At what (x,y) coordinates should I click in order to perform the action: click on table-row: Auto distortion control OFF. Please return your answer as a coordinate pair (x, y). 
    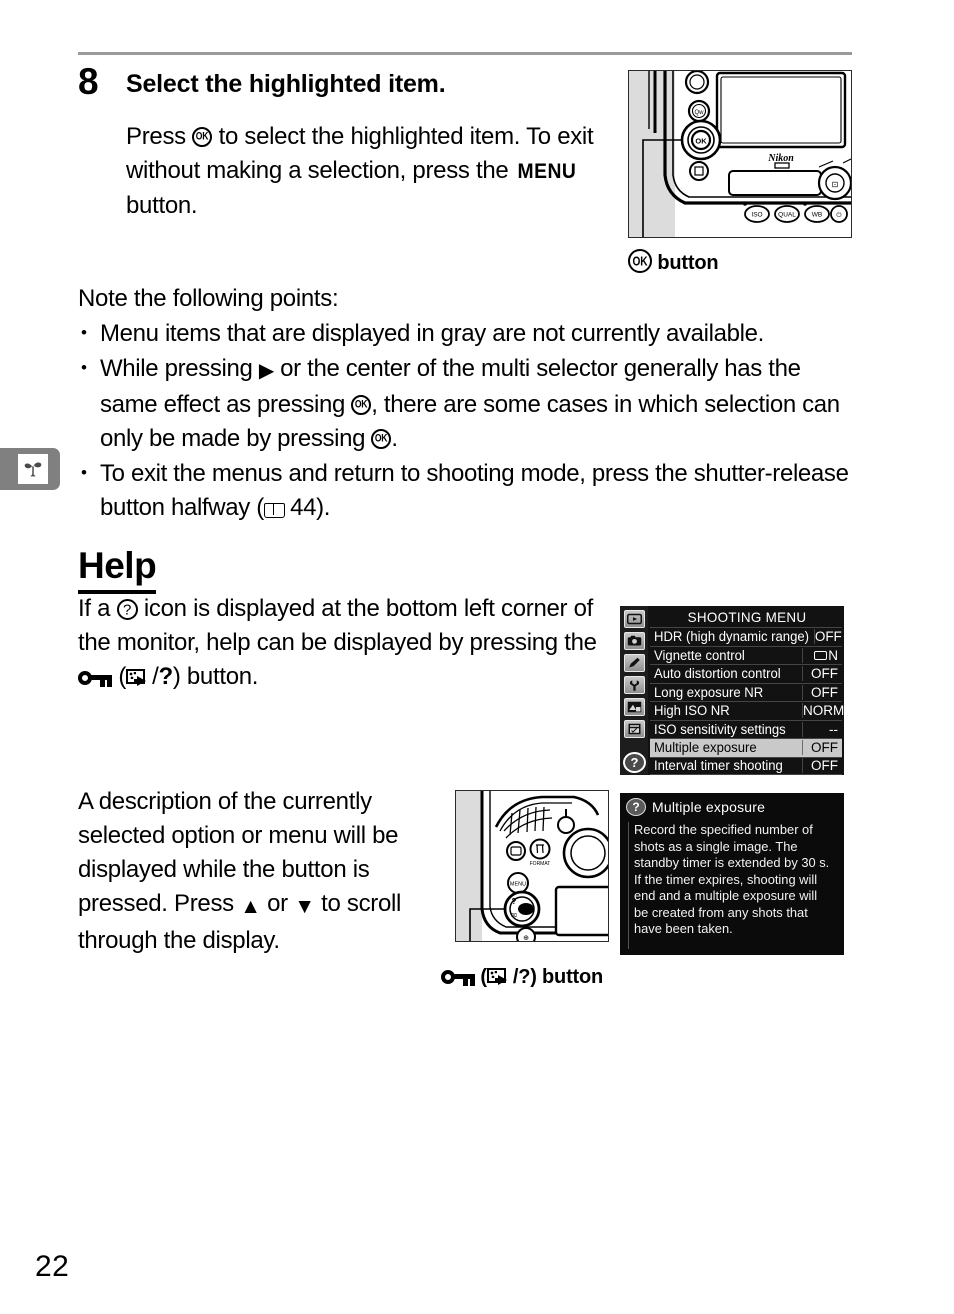
    Looking at the image, I should click on (746, 673).